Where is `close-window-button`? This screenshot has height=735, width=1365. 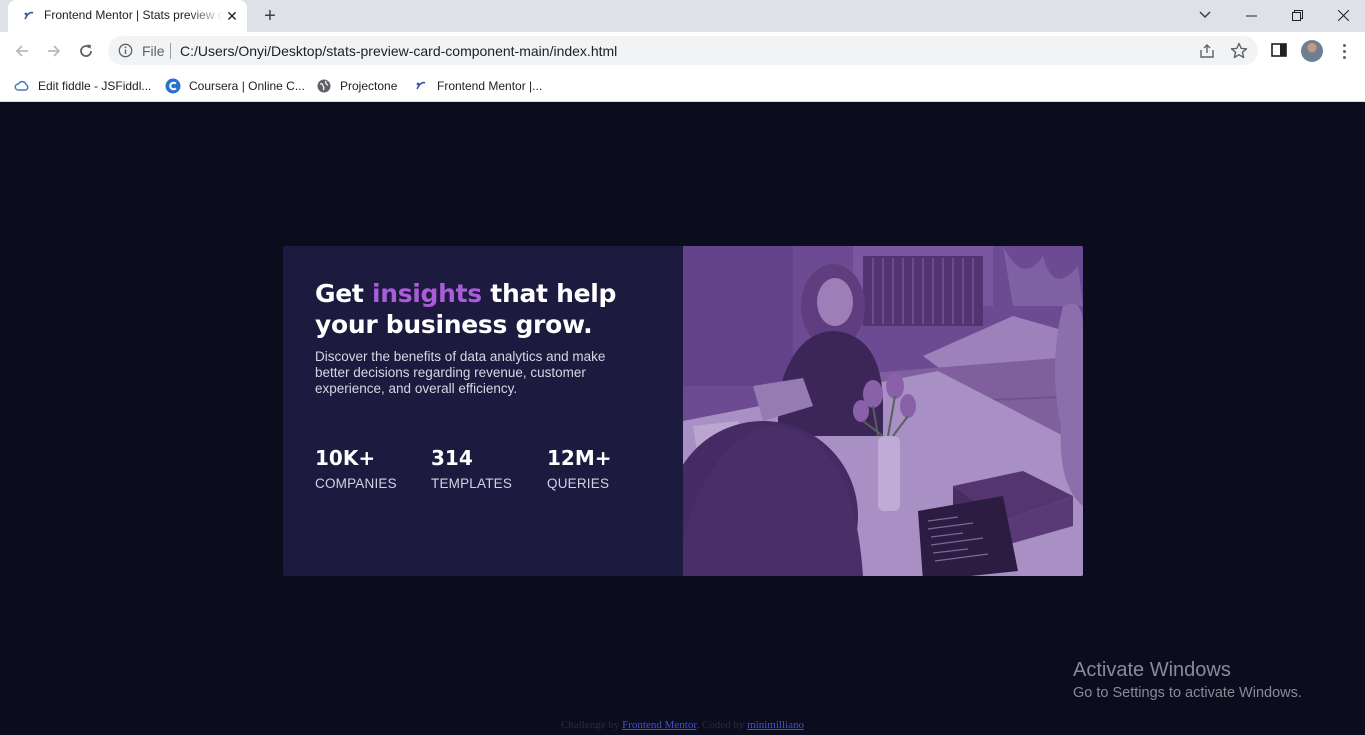
close-window-button is located at coordinates (1342, 15).